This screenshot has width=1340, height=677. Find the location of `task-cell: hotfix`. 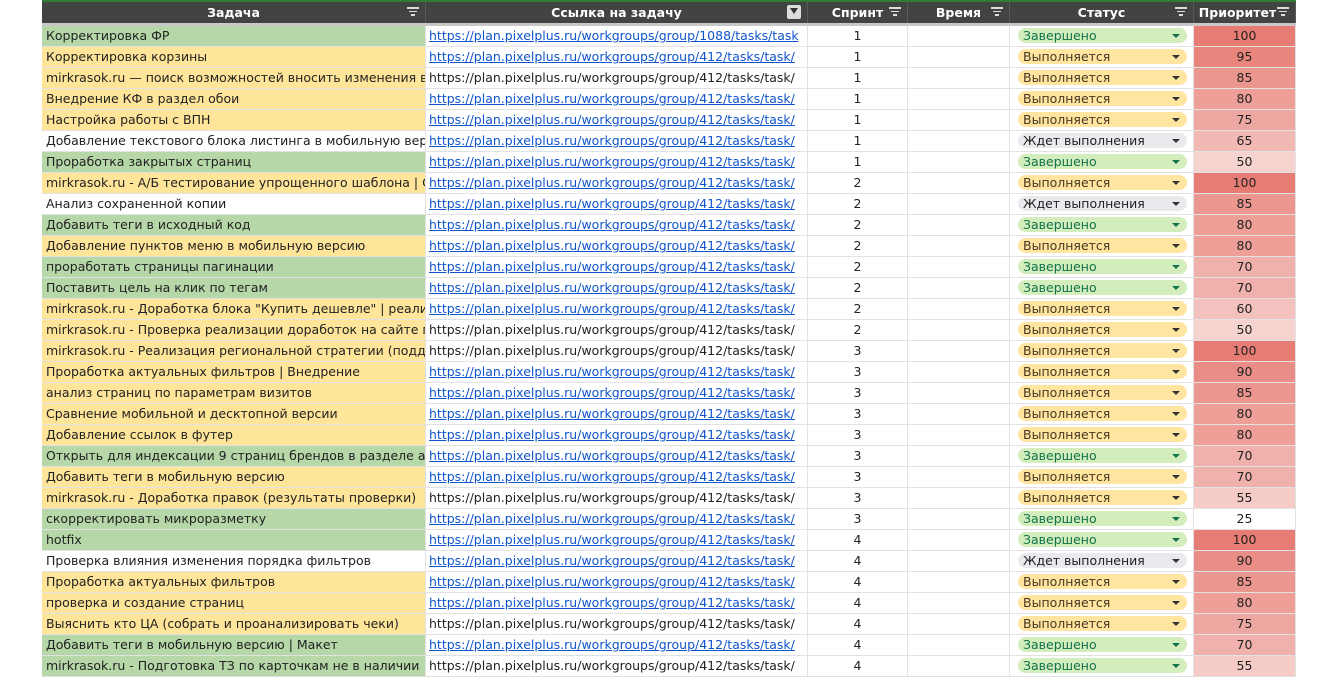

task-cell: hotfix is located at coordinates (234, 540).